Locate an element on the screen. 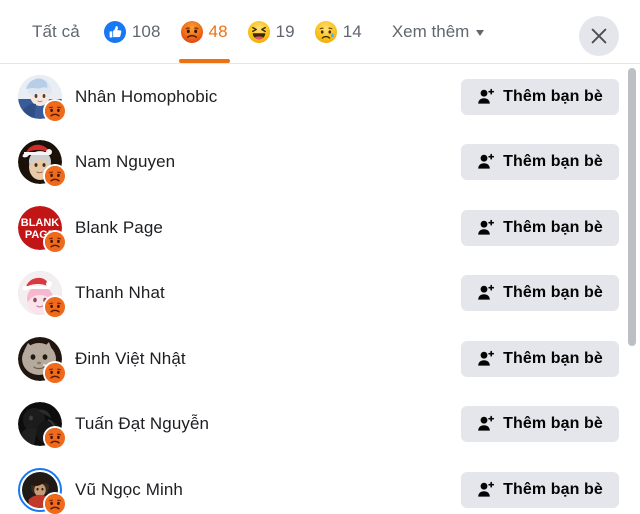 The image size is (640, 514). list-item: BLANK PAGE Blank Page Thêm bạn bè is located at coordinates (320, 228).